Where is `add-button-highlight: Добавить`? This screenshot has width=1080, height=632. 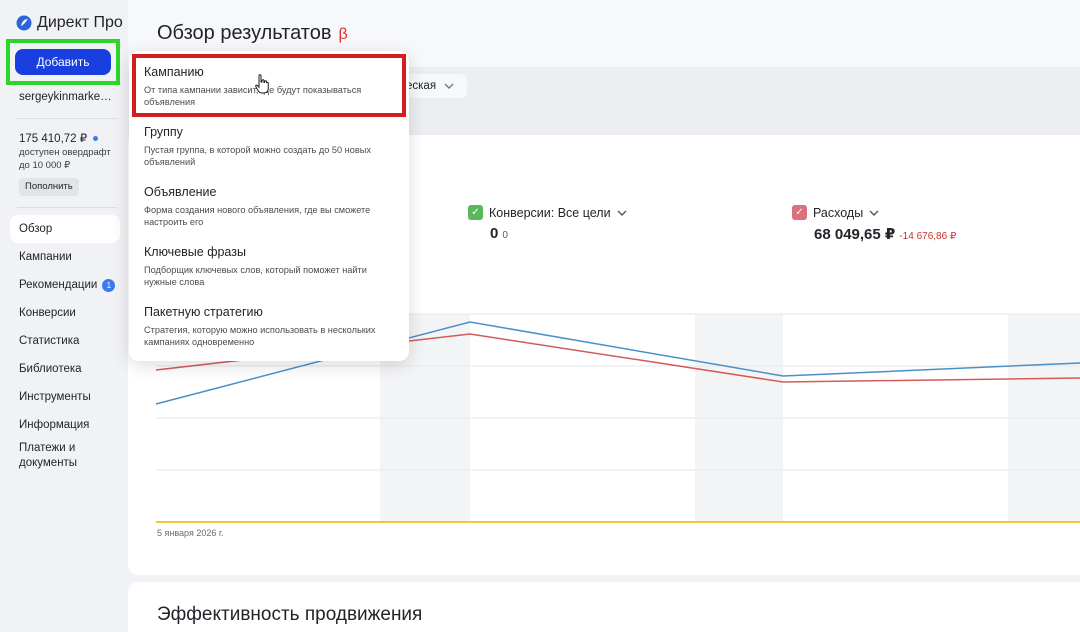
add-button-highlight: Добавить is located at coordinates (63, 62).